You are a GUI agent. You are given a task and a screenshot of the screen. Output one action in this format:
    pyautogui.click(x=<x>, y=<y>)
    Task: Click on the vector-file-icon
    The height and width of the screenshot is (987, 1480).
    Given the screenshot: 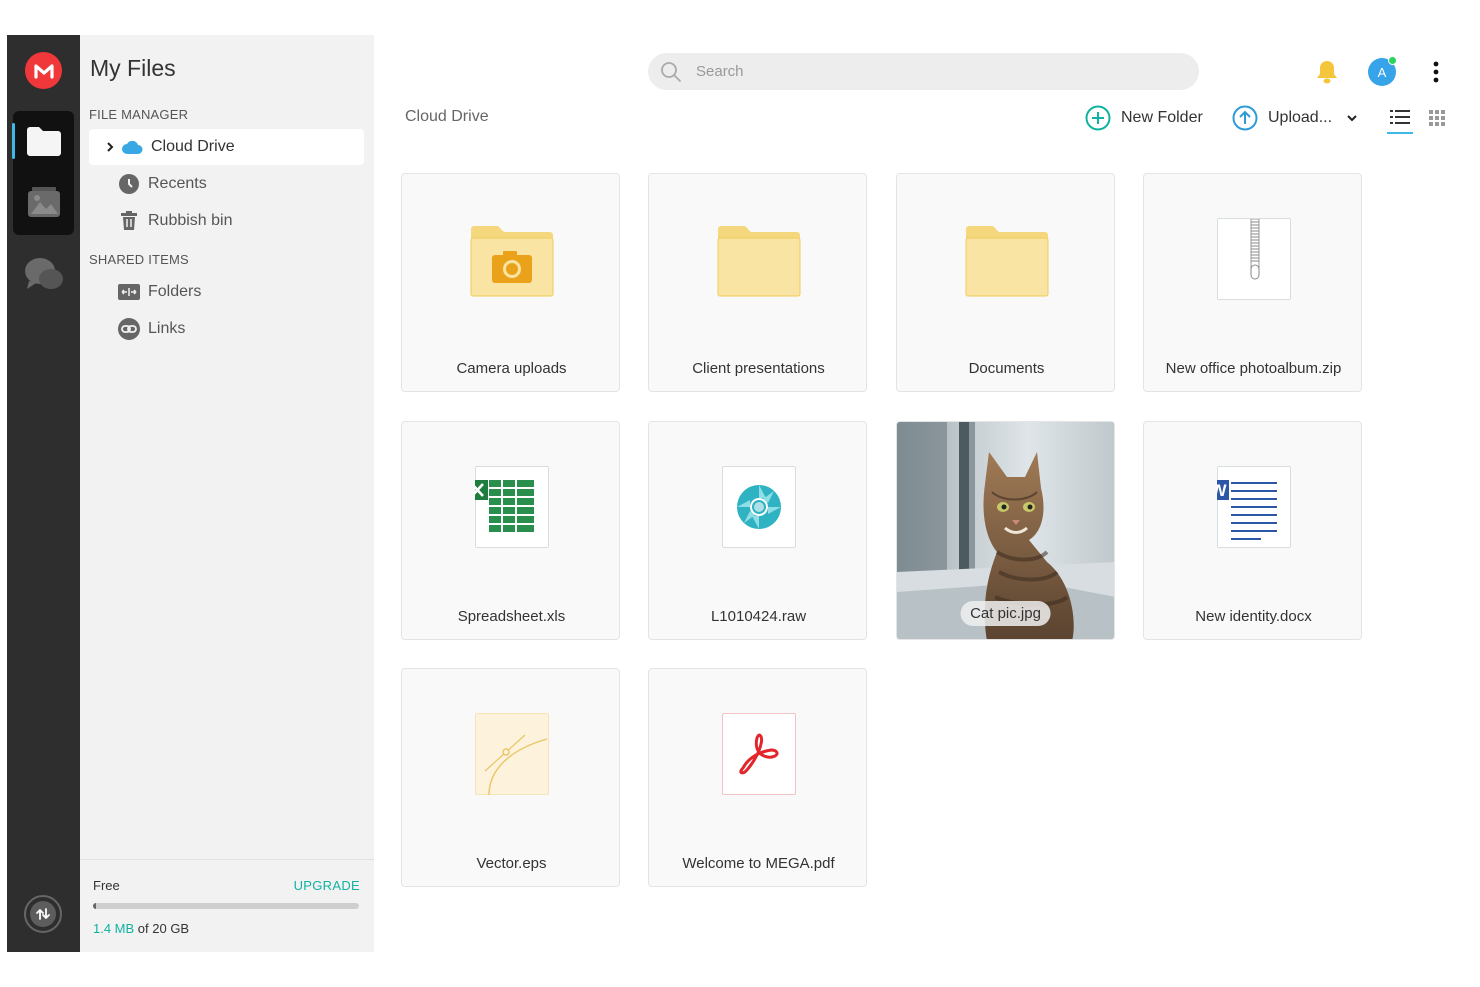 What is the action you would take?
    pyautogui.click(x=511, y=754)
    